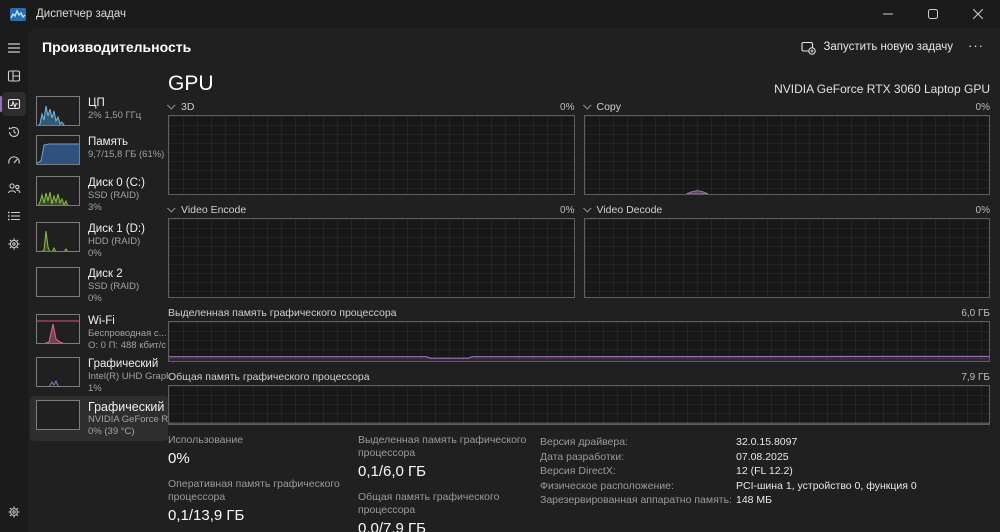 The image size is (1000, 532). What do you see at coordinates (975, 313) in the screenshot?
I see `chart-max-value: 6,0 ГБ` at bounding box center [975, 313].